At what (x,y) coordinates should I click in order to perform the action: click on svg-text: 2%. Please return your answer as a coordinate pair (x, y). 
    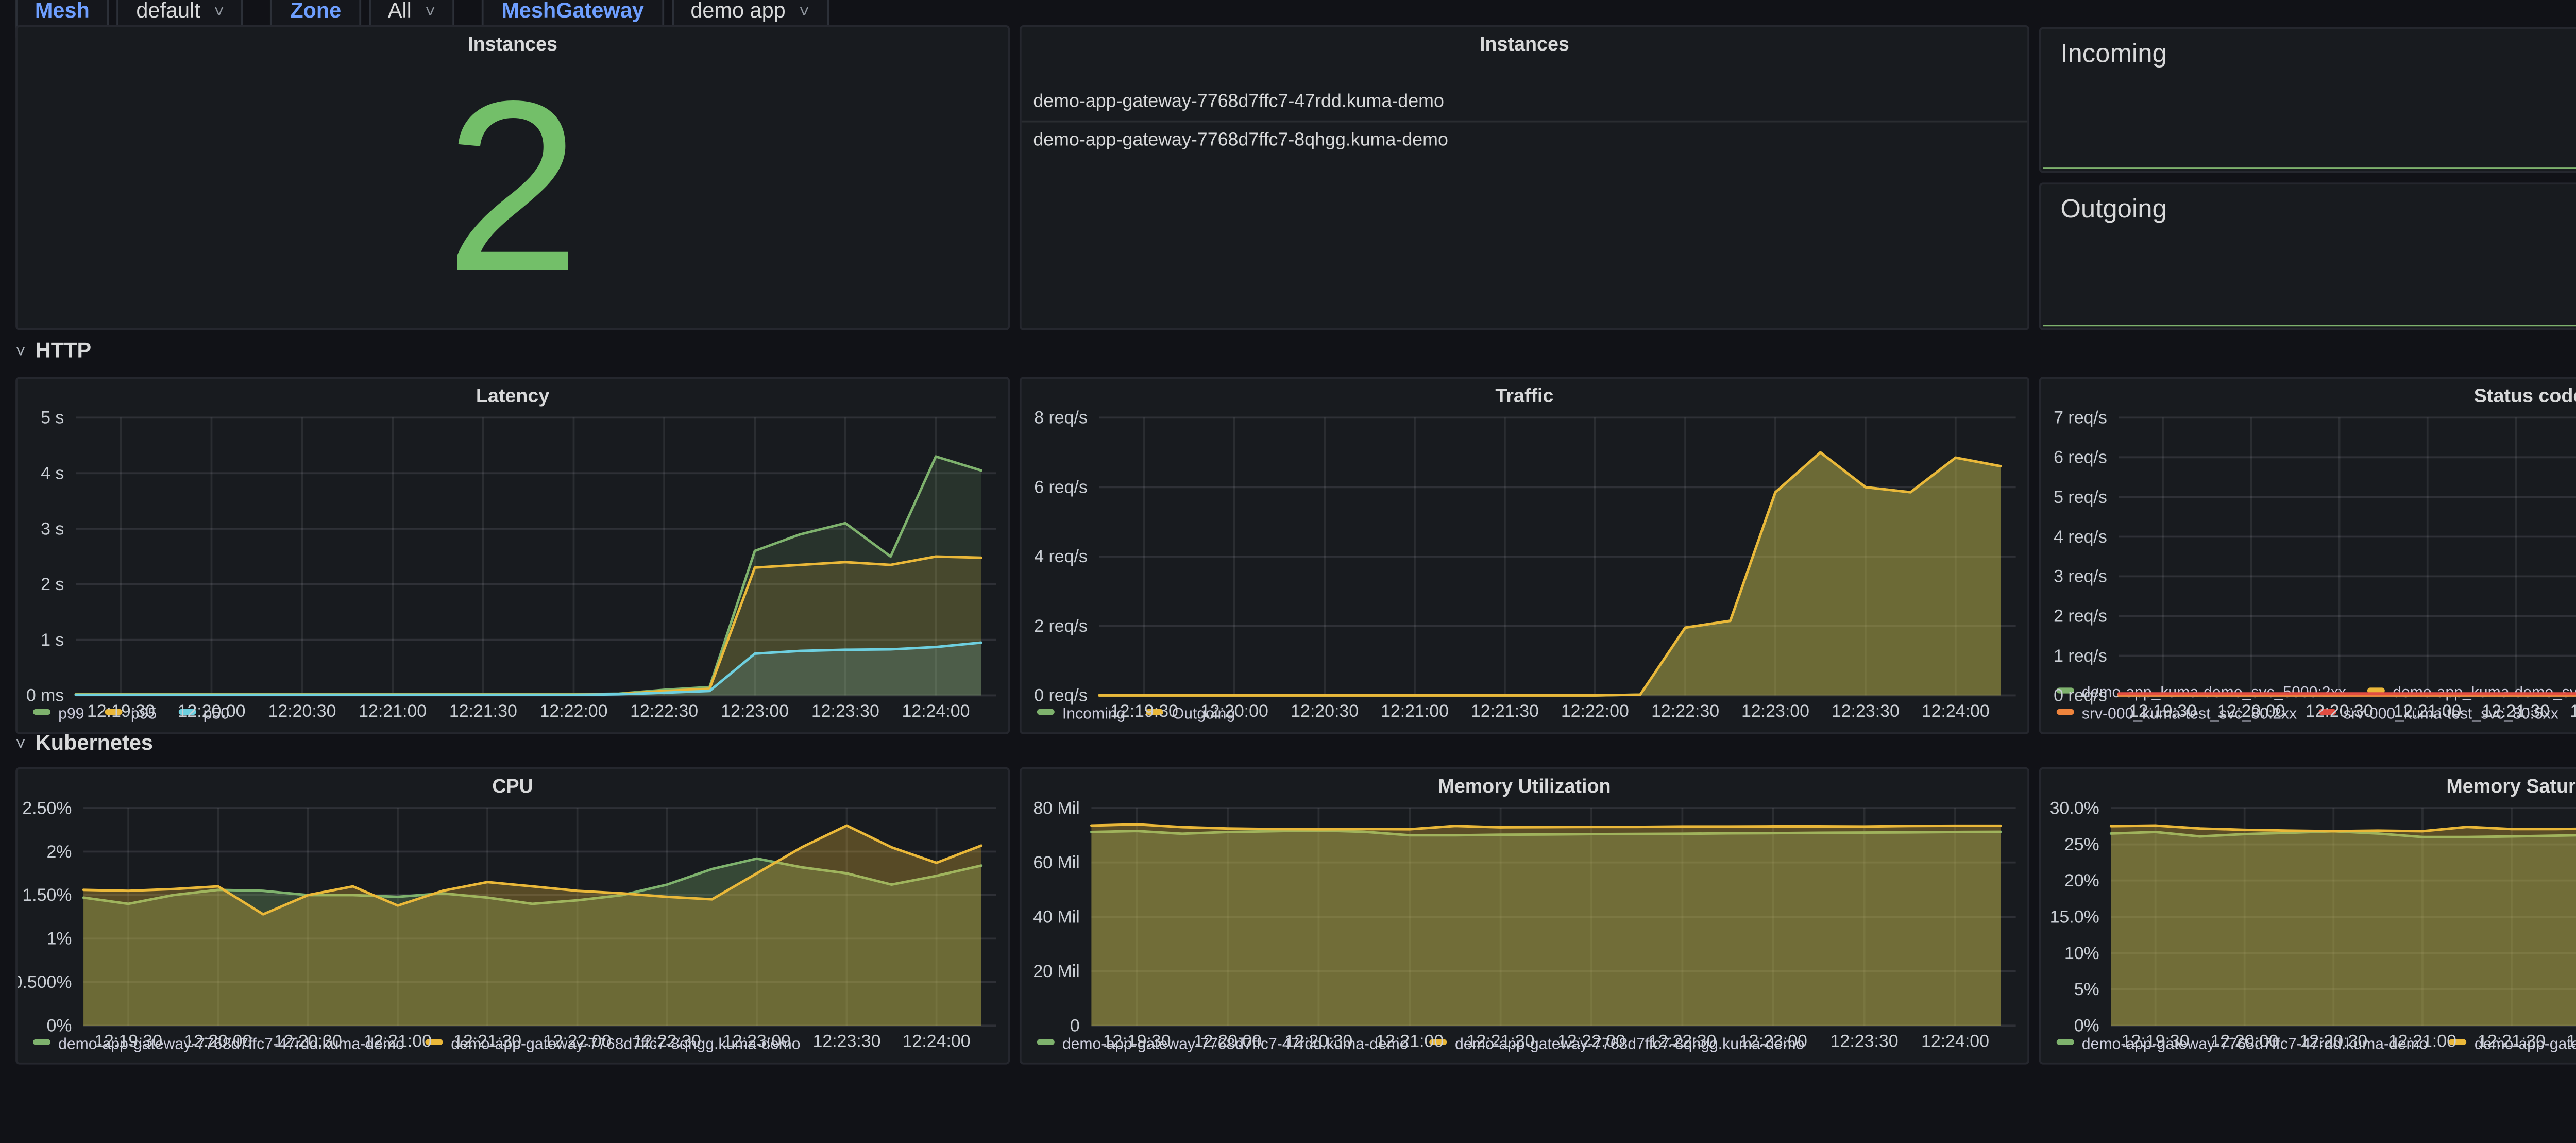
    Looking at the image, I should click on (59, 852).